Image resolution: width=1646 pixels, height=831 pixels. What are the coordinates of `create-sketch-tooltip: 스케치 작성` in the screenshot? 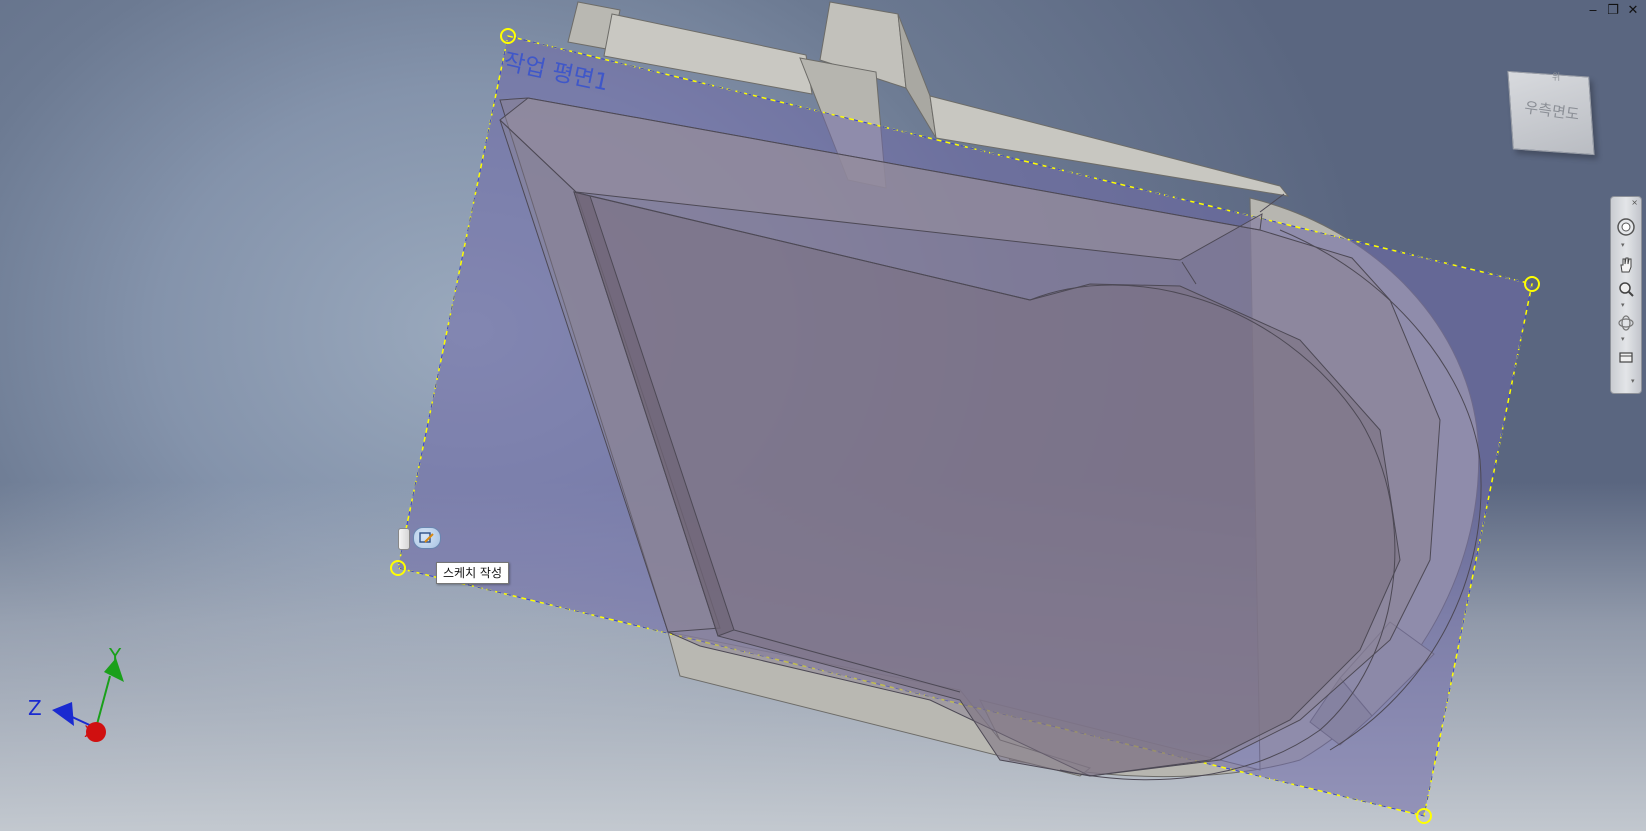 It's located at (473, 573).